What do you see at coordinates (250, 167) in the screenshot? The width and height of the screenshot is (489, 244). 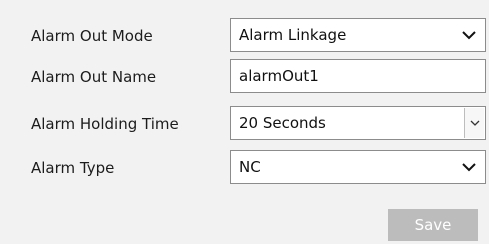 I see `alarm-type-value: NC` at bounding box center [250, 167].